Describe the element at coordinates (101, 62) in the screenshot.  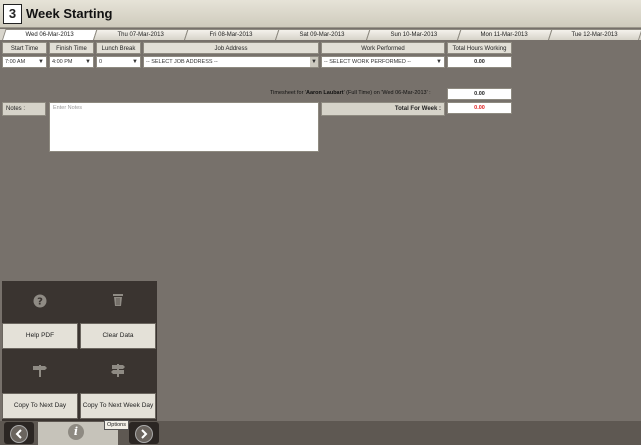
I see `lunch-break-value: 0` at that location.